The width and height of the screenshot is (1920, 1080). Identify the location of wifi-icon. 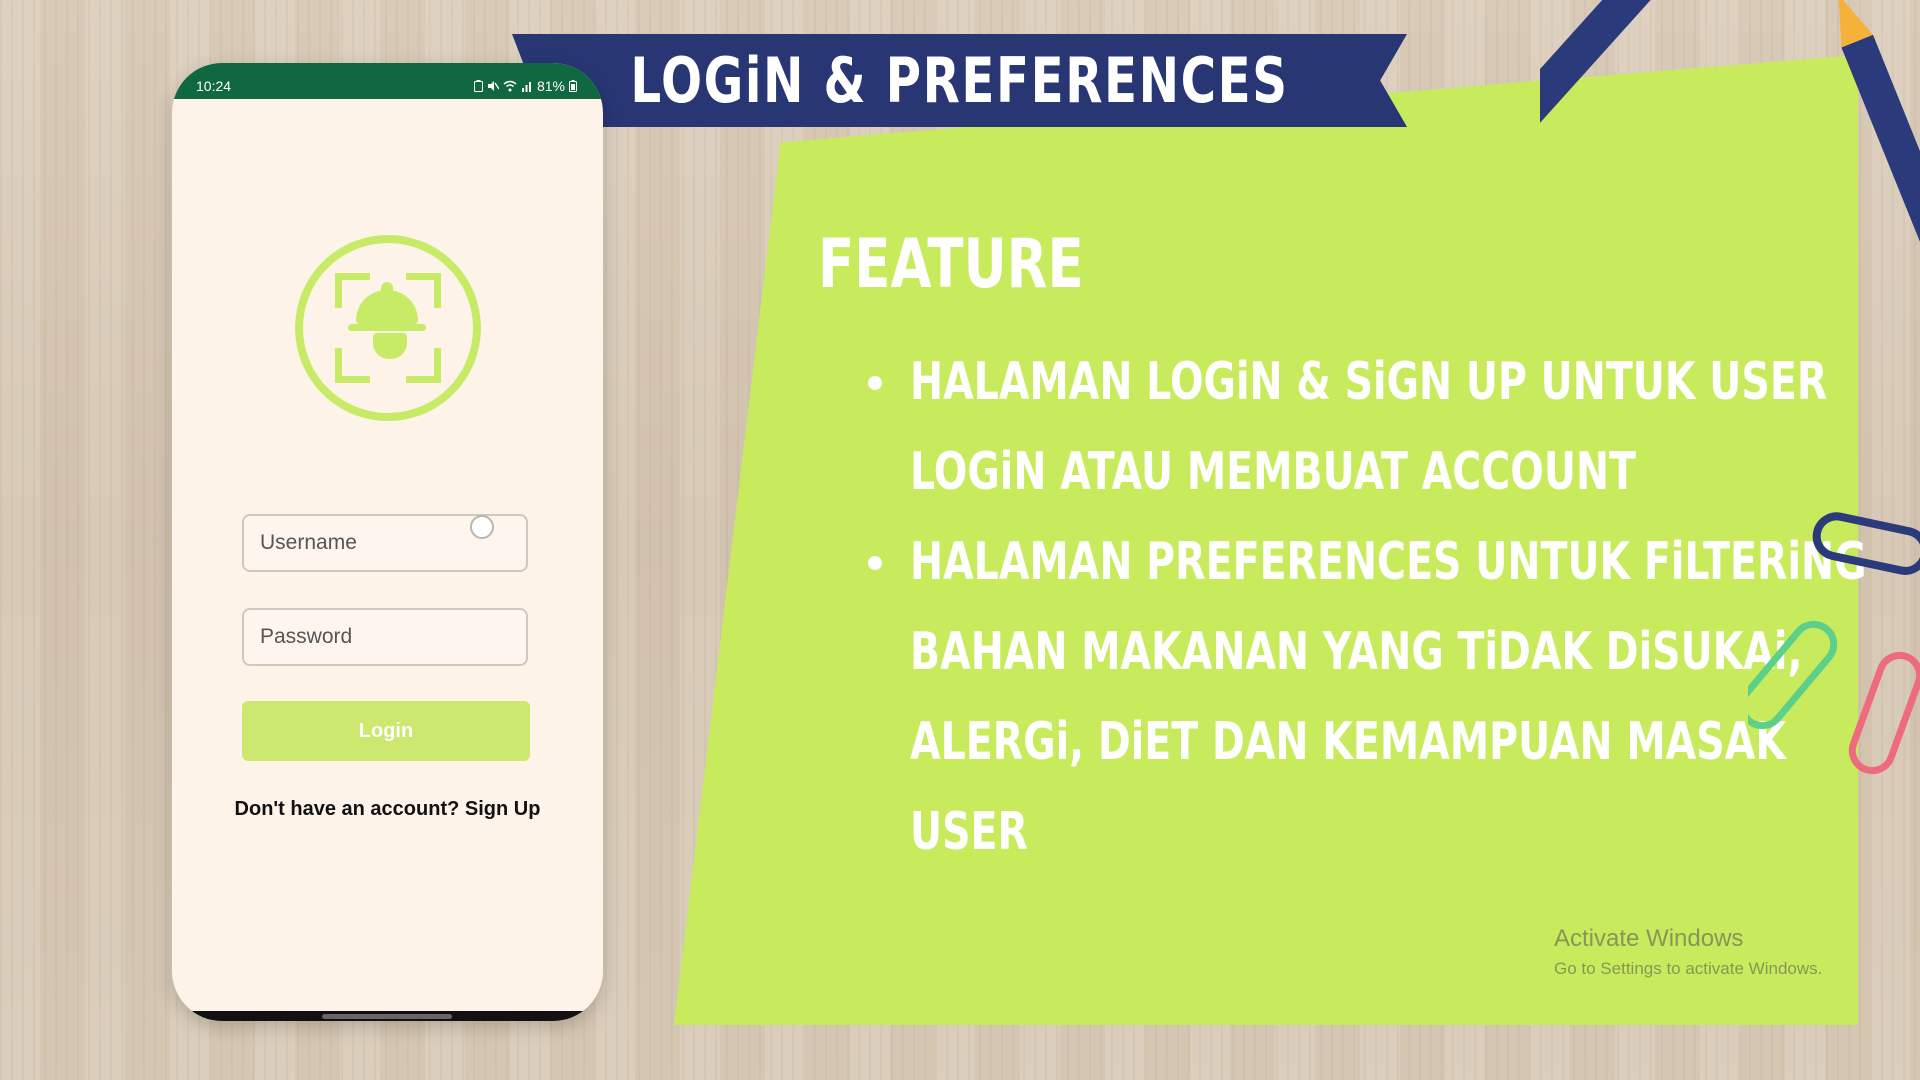
(510, 86).